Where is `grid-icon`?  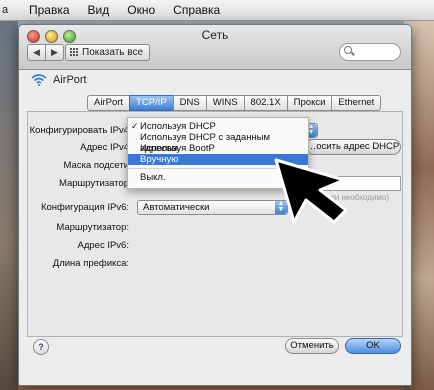 grid-icon is located at coordinates (74, 52).